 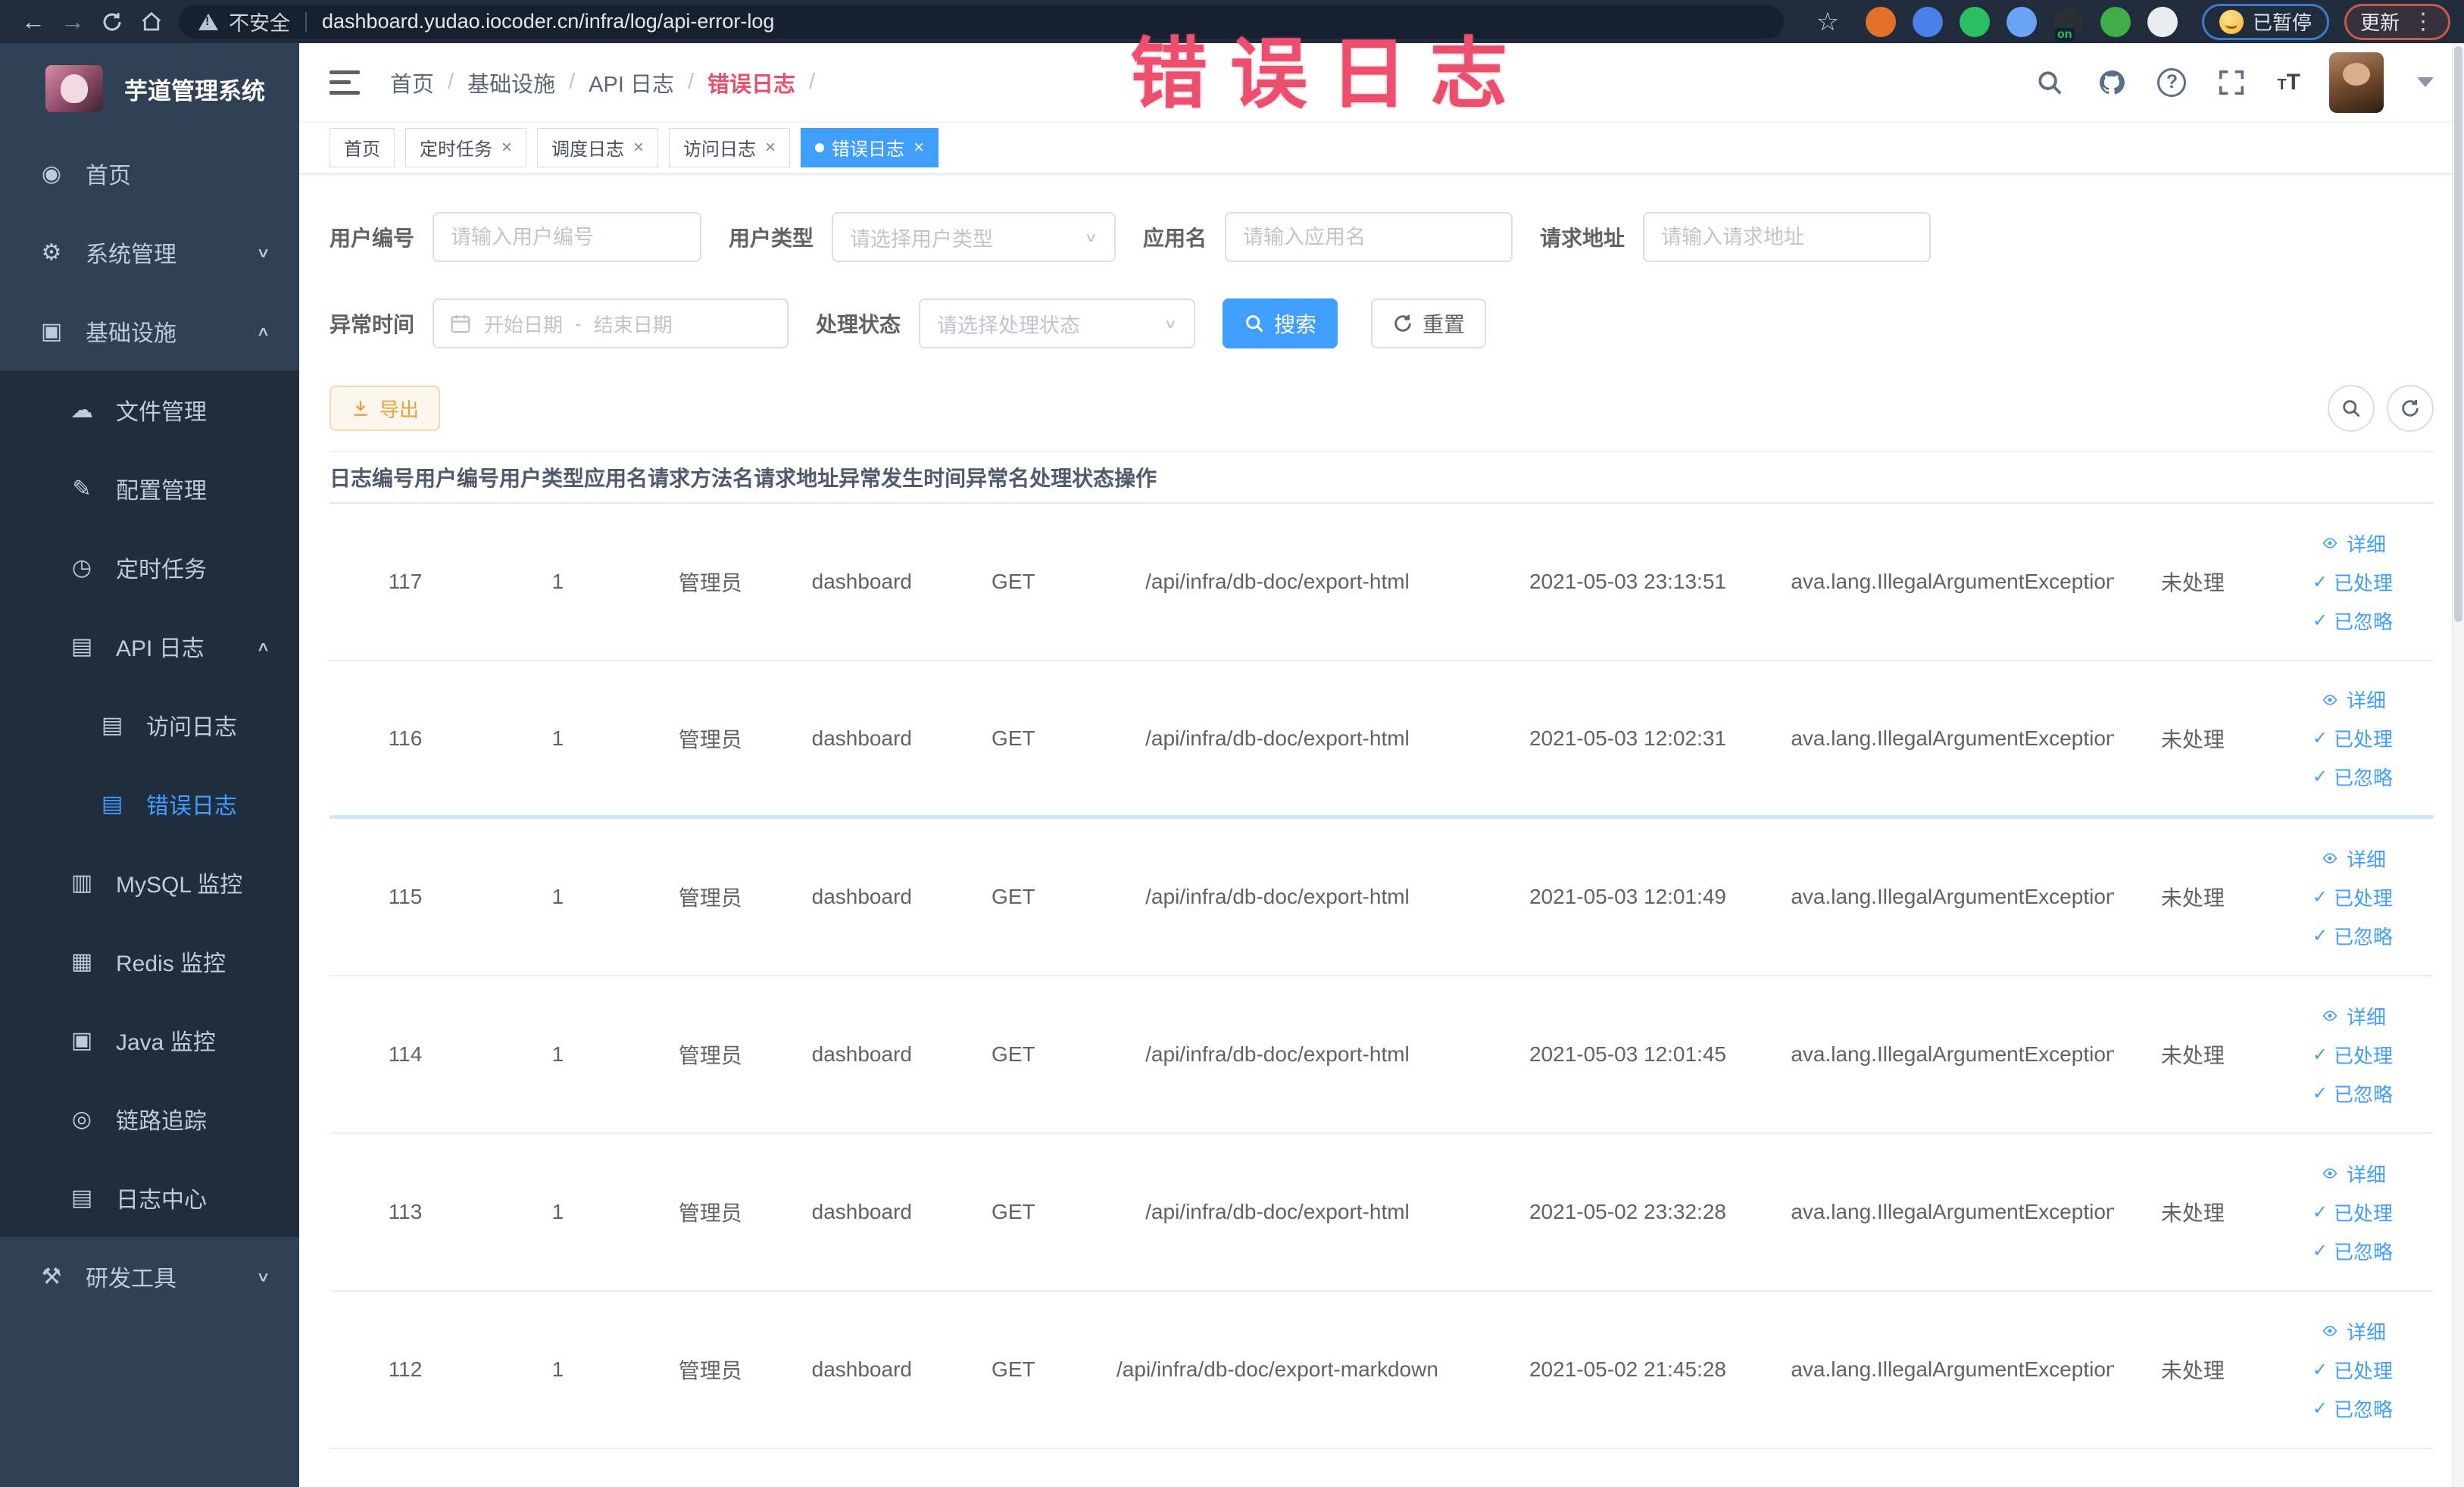 I want to click on sidebar-item: ✎ 配置管理, so click(x=149, y=488).